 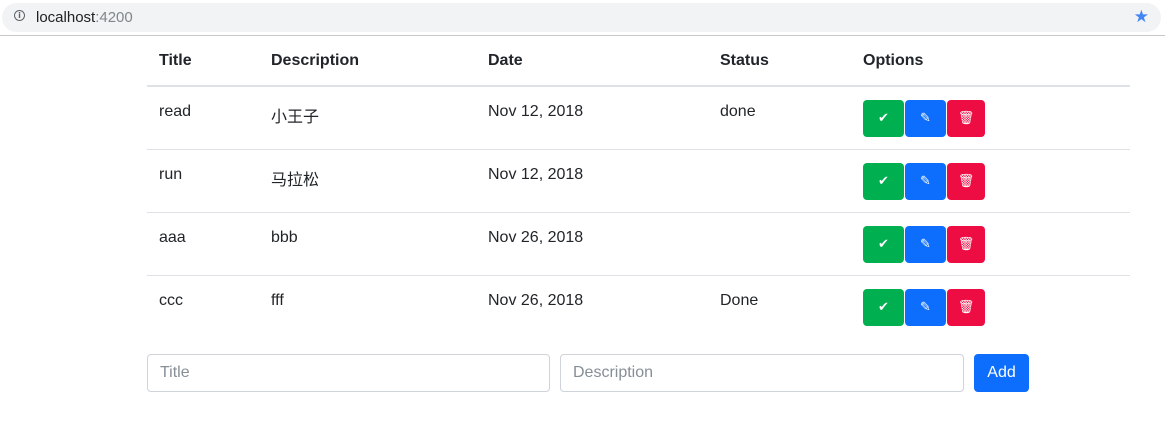 What do you see at coordinates (203, 61) in the screenshot?
I see `column-header-title: Title` at bounding box center [203, 61].